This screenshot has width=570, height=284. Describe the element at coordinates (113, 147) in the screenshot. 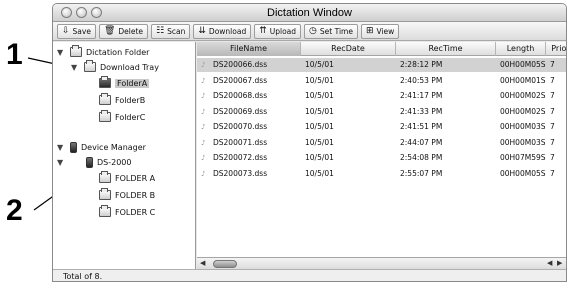

I see `tree-item-label: Device Manager` at that location.